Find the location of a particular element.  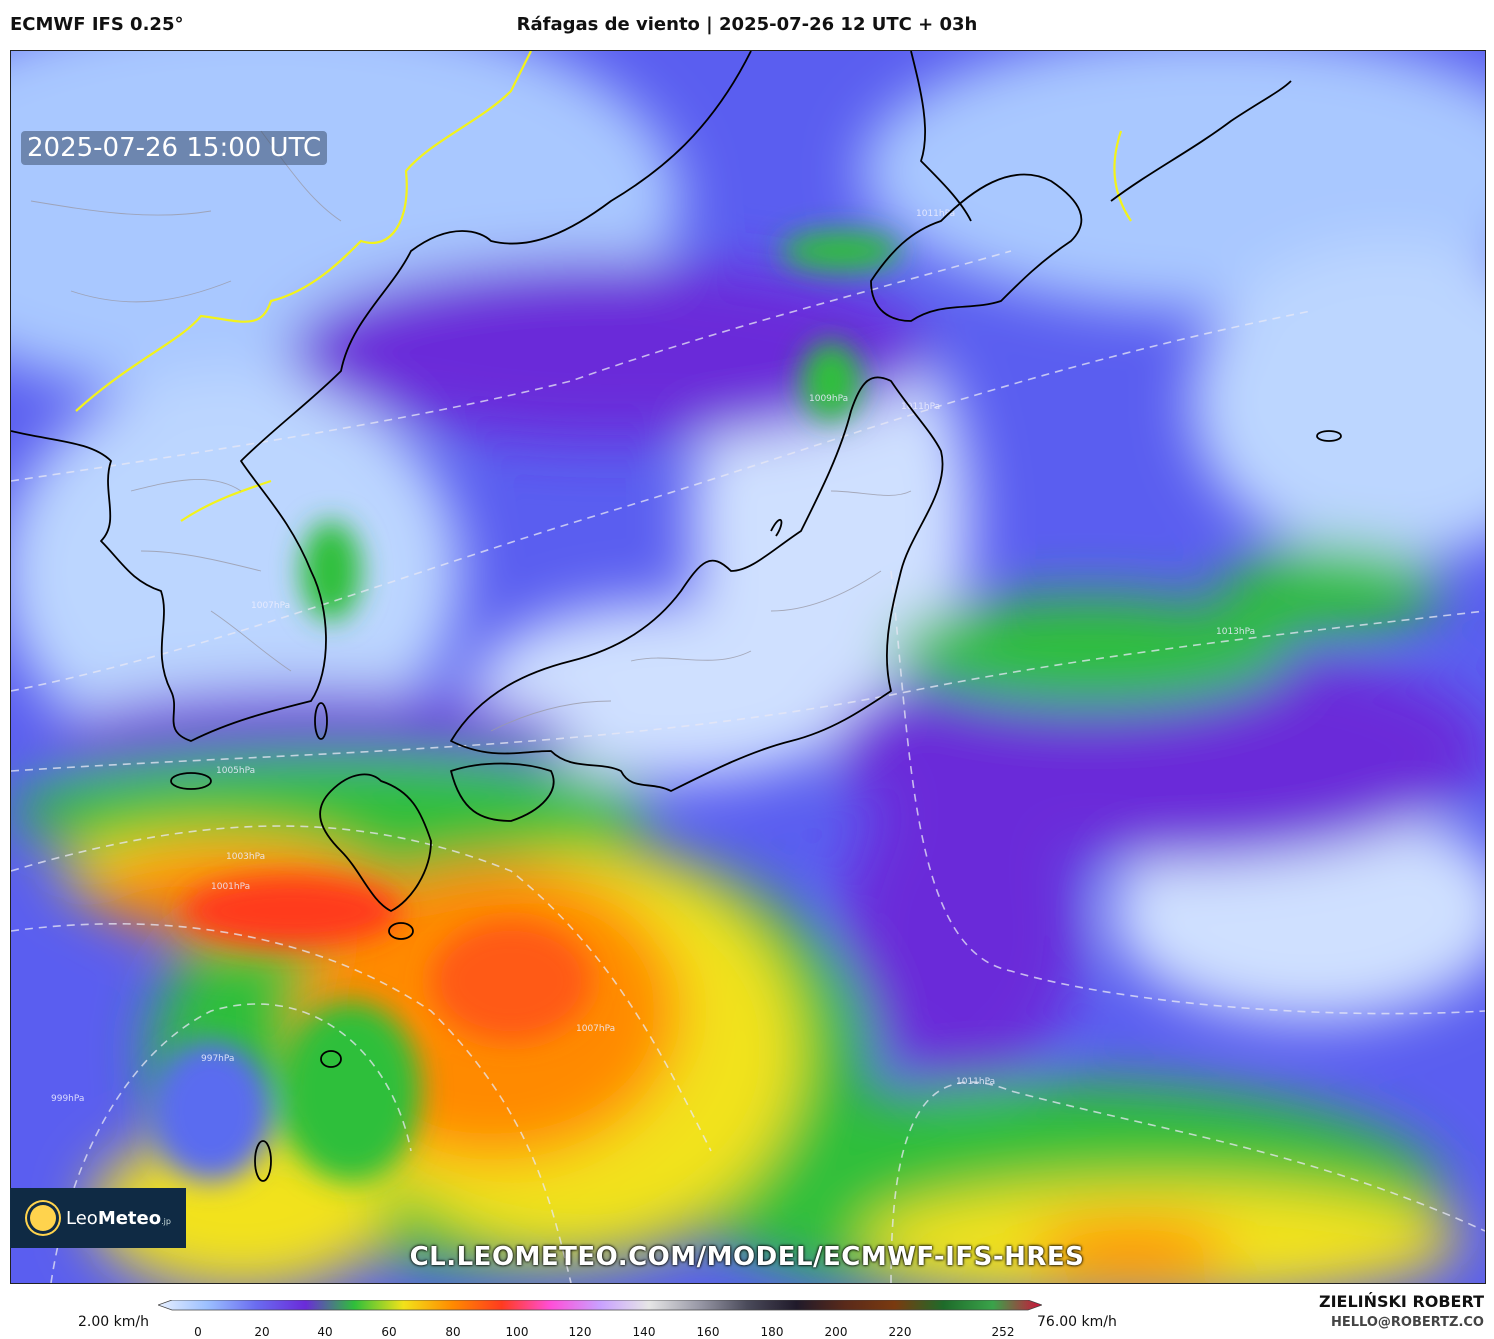

colorbar-tick-label: 20 is located at coordinates (262, 1332).